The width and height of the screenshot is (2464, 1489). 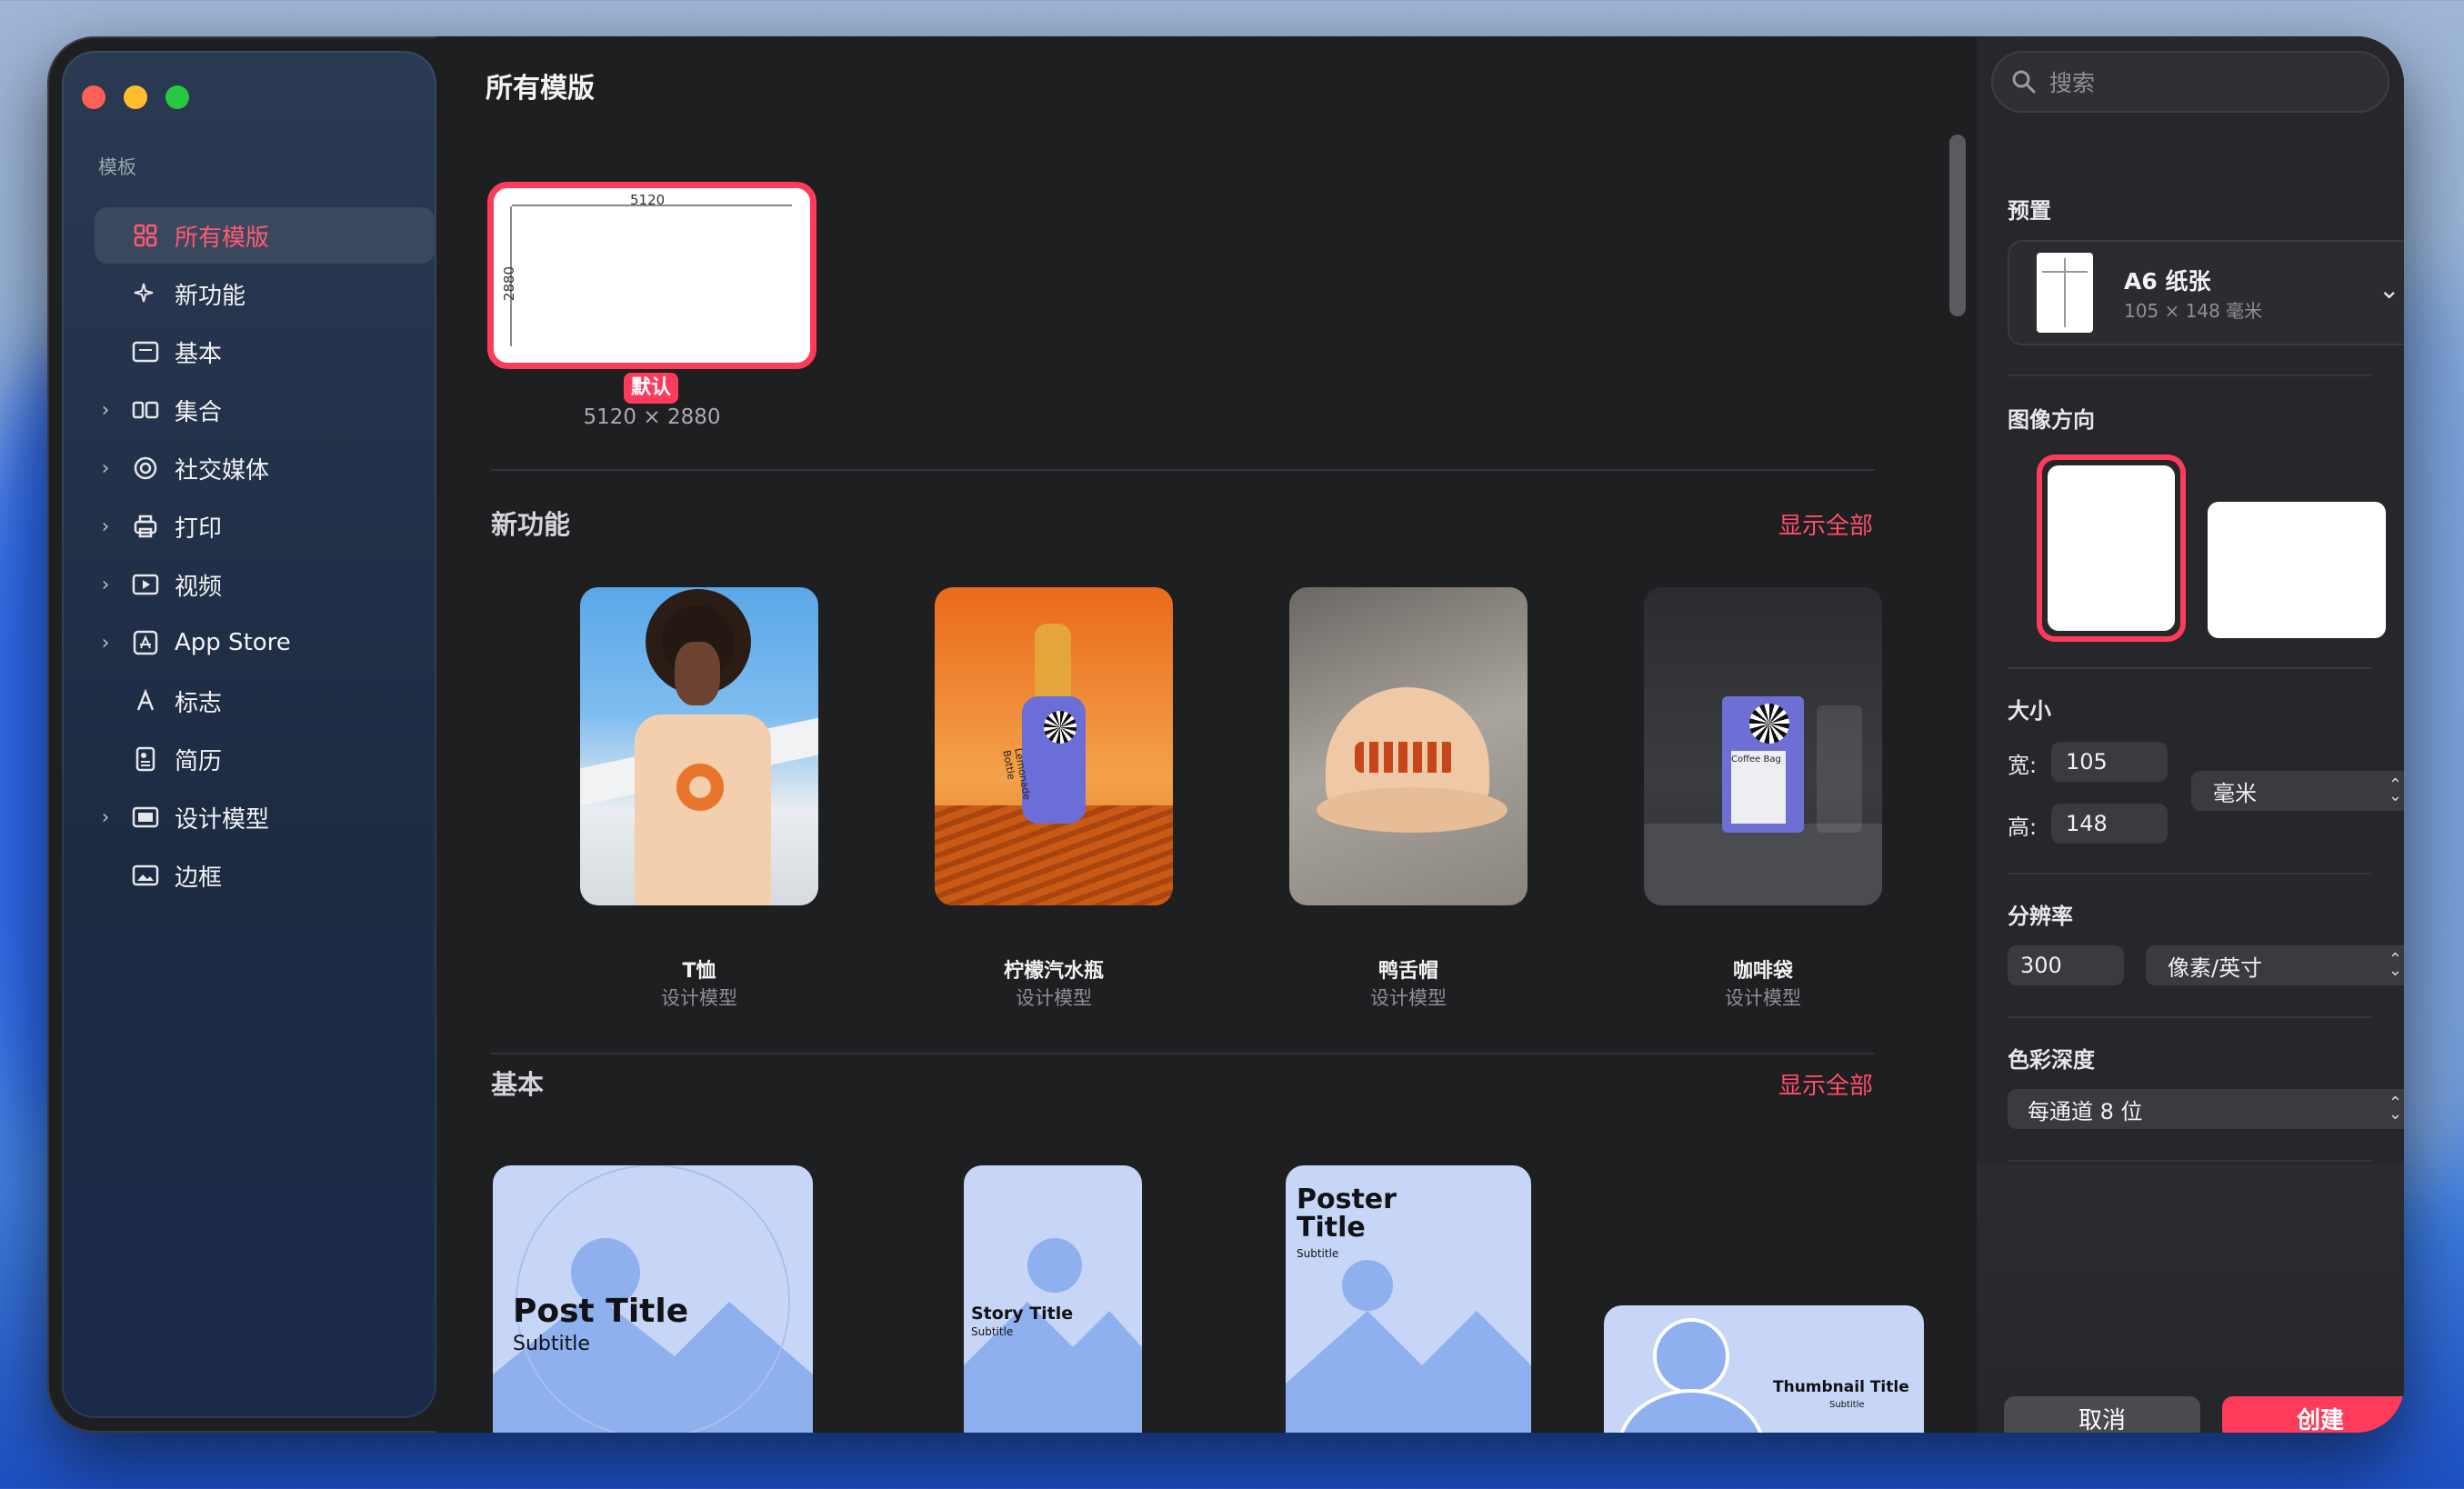 What do you see at coordinates (700, 787) in the screenshot?
I see `tshirt-print` at bounding box center [700, 787].